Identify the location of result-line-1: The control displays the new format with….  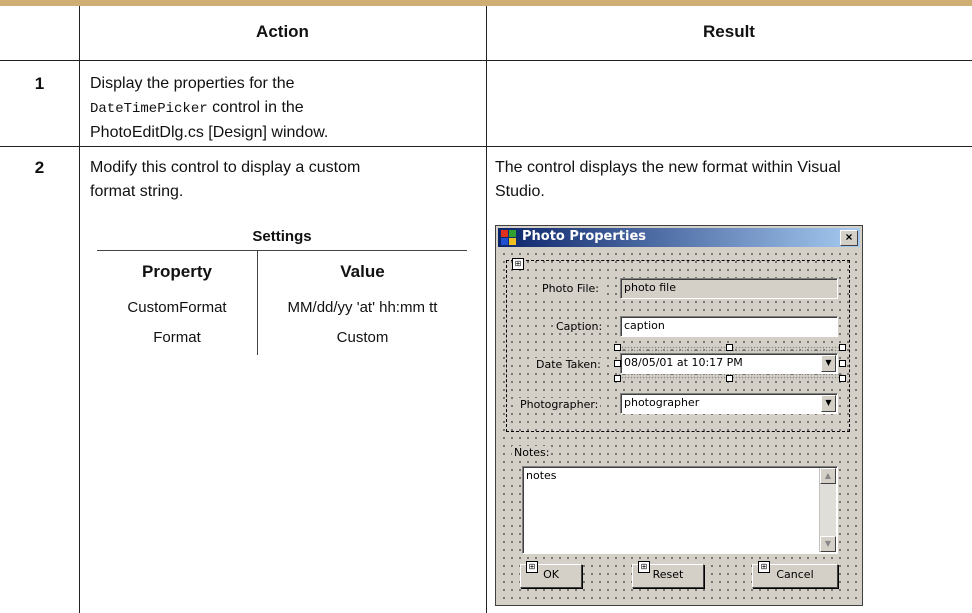
(668, 167).